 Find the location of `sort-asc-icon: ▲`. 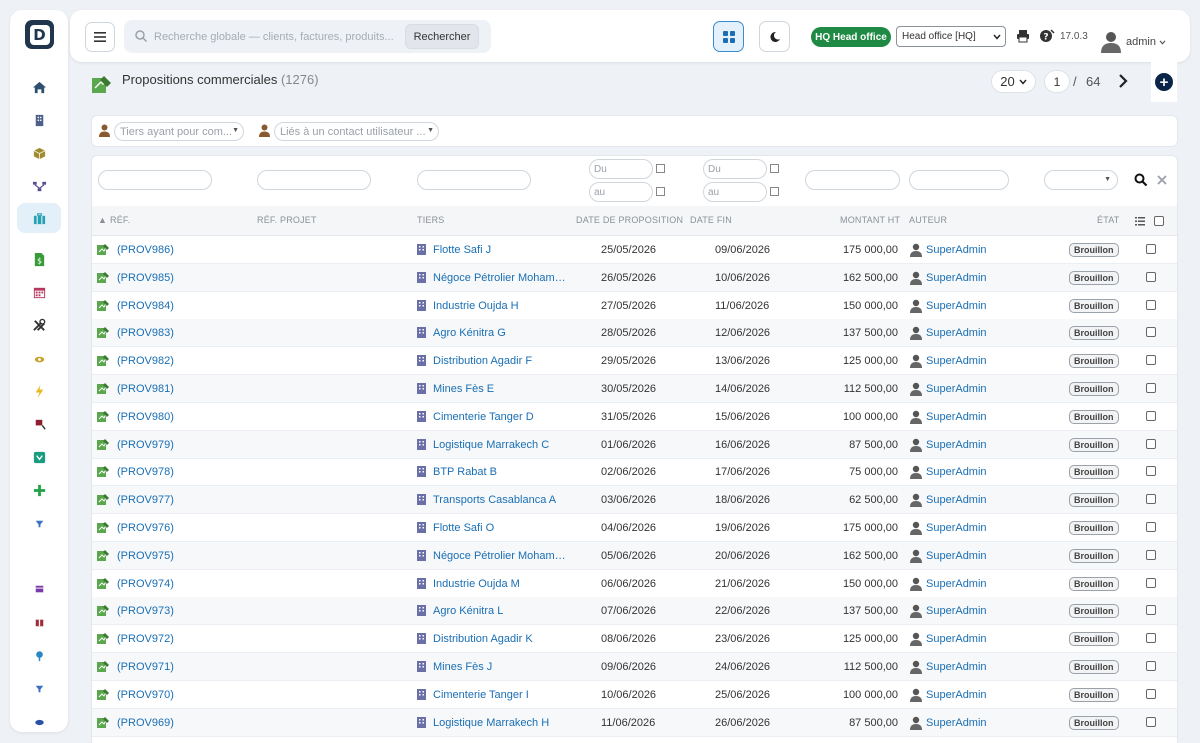

sort-asc-icon: ▲ is located at coordinates (102, 220).